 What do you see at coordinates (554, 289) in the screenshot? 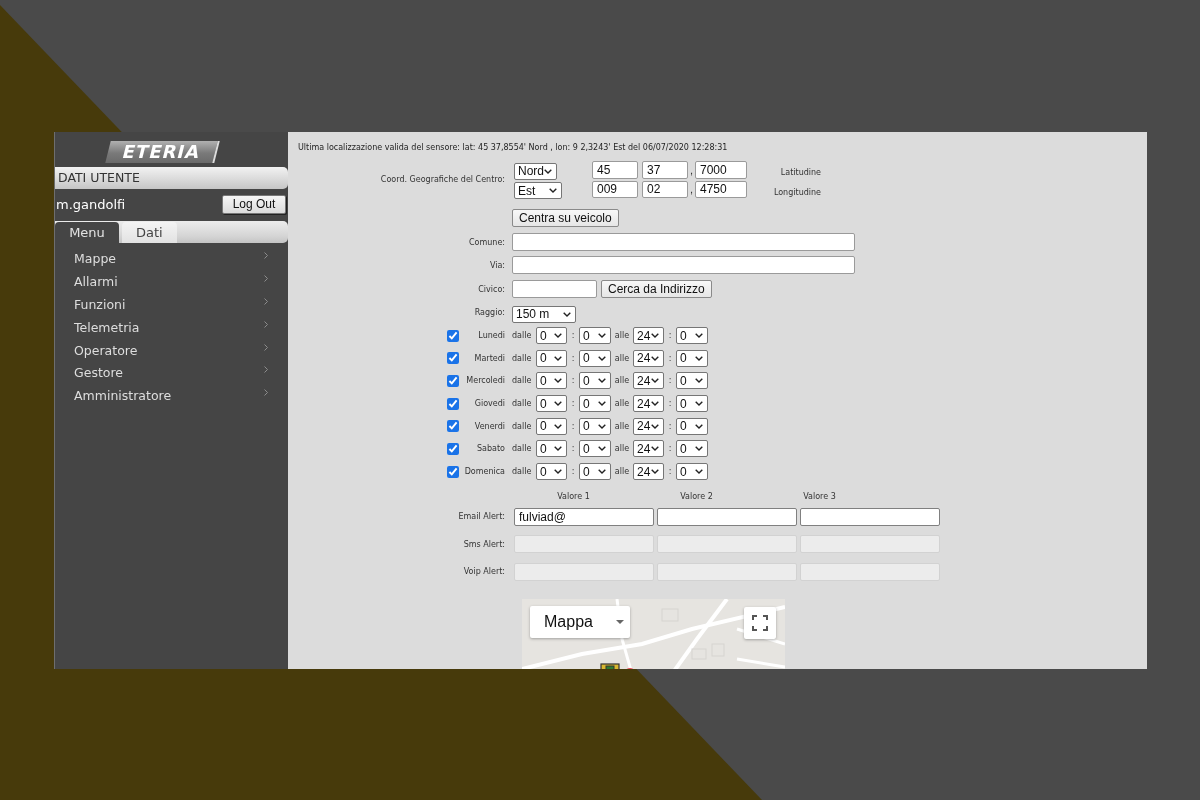
I see `civico-field` at bounding box center [554, 289].